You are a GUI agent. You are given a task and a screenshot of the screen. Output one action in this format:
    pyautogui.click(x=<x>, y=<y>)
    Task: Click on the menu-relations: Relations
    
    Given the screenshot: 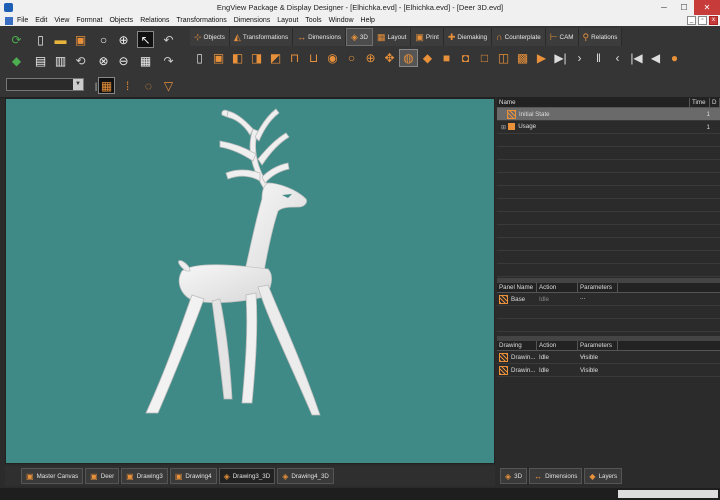 What is the action you would take?
    pyautogui.click(x=154, y=20)
    